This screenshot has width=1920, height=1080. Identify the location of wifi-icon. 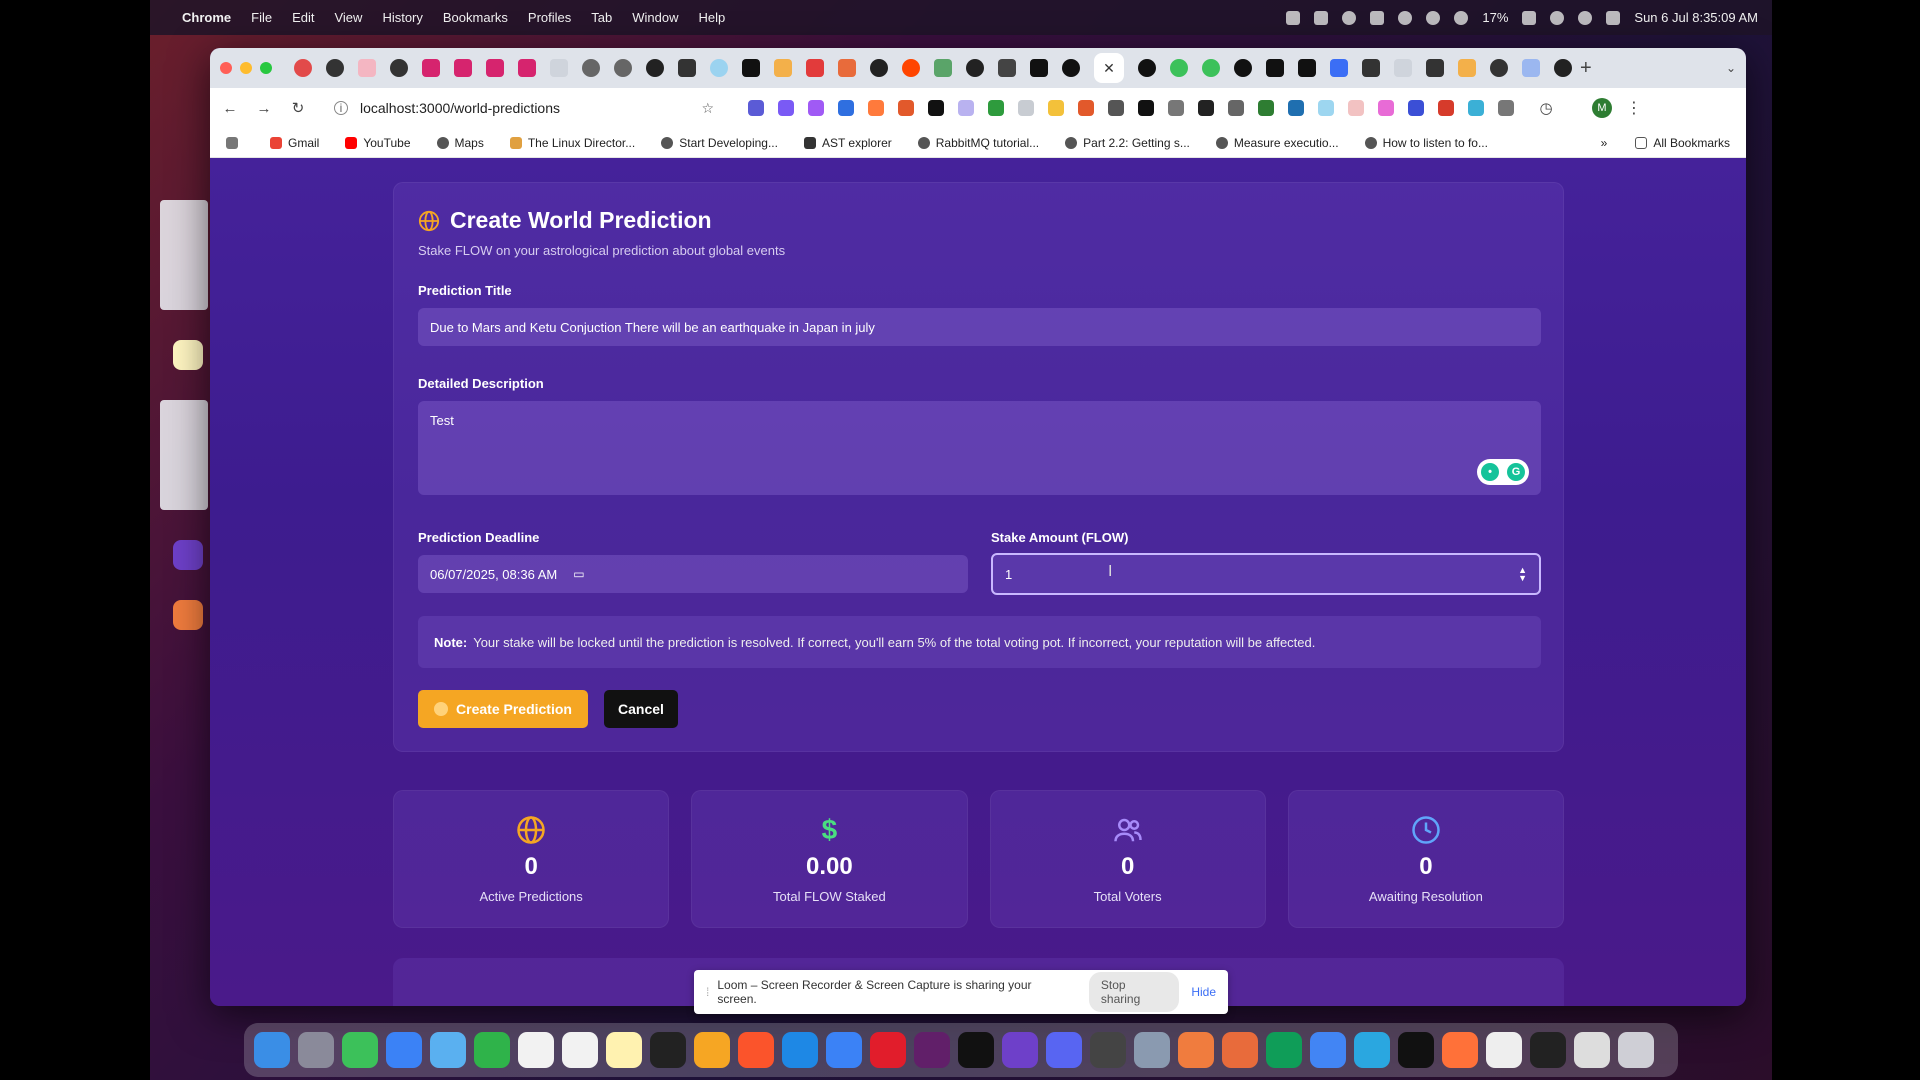
(1557, 17).